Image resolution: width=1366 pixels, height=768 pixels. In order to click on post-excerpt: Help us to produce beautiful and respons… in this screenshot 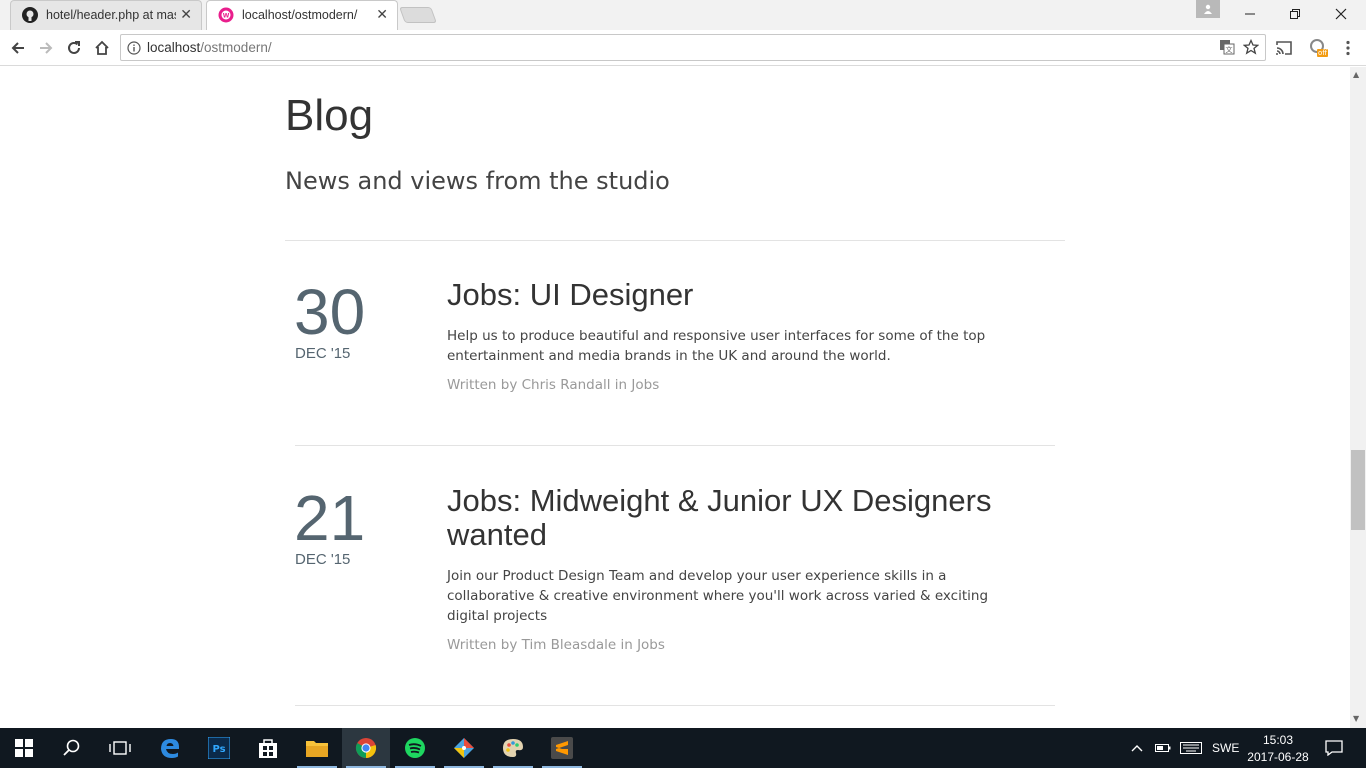, I will do `click(716, 346)`.